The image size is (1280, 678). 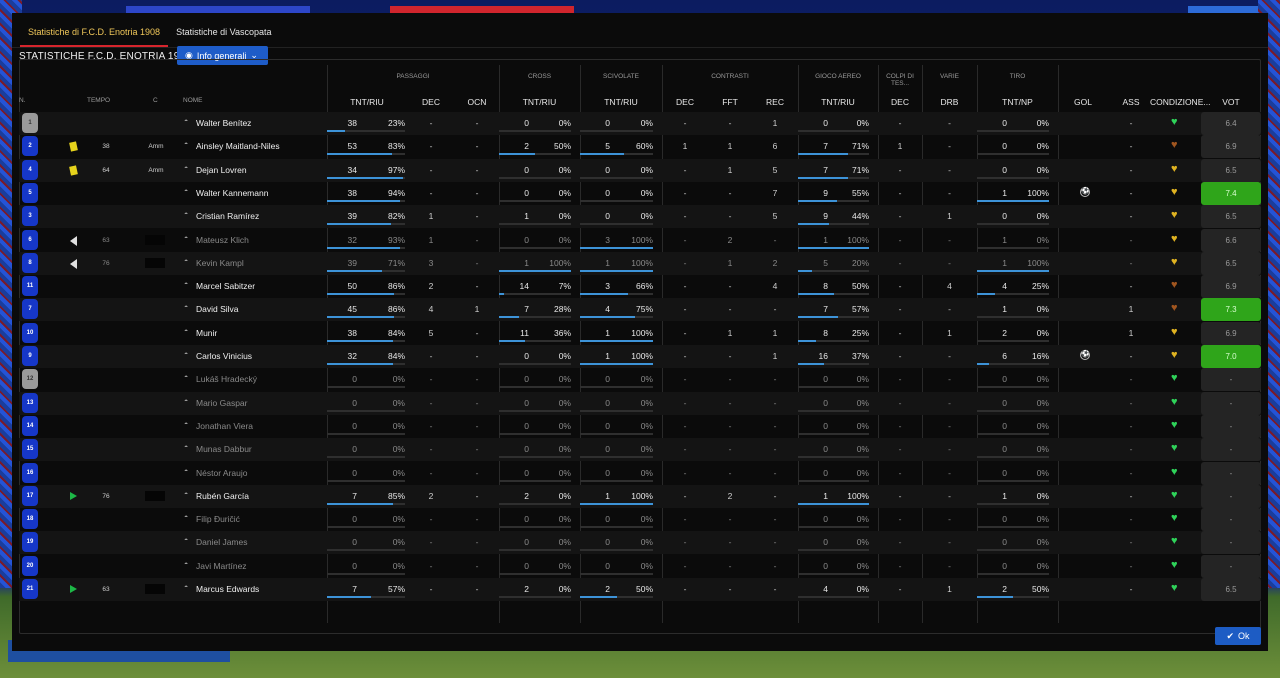 I want to click on tab-away-stats: Statistiche di Vascopata, so click(x=223, y=36).